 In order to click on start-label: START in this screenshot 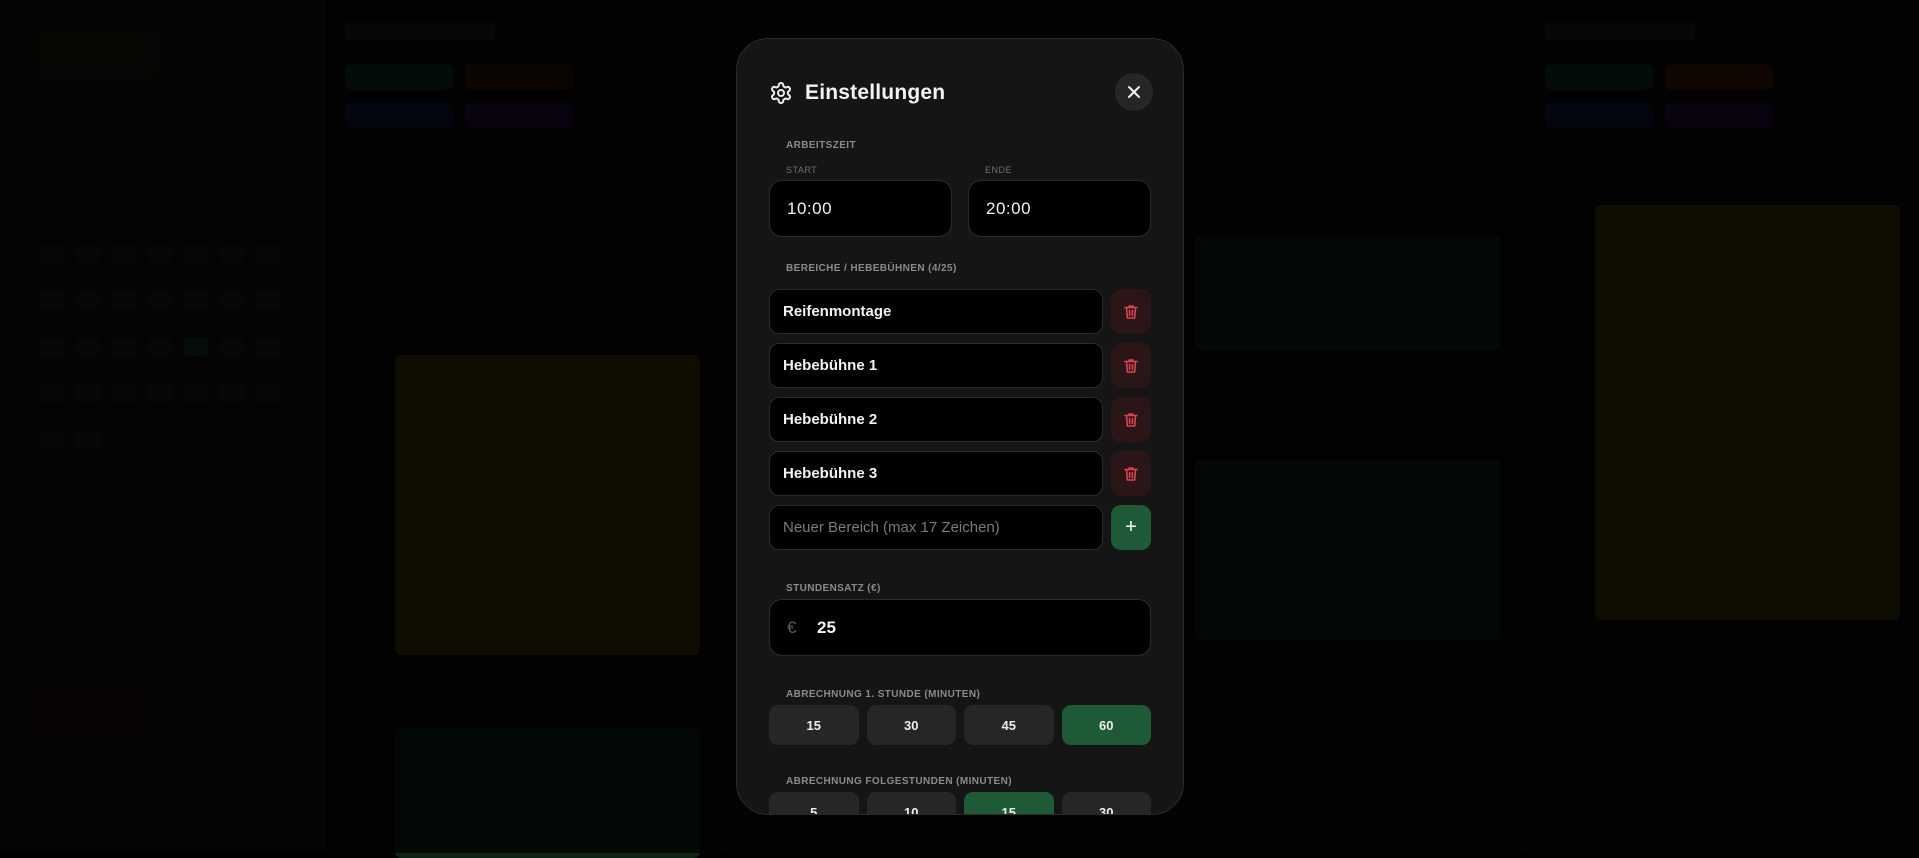, I will do `click(802, 170)`.